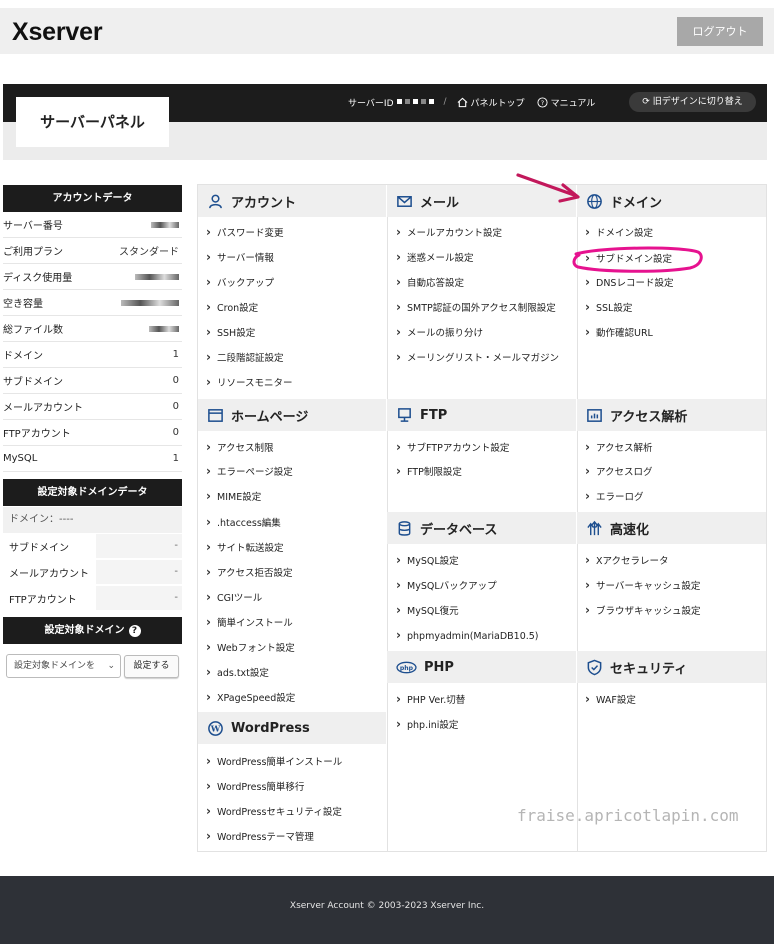 Image resolution: width=774 pixels, height=944 pixels. Describe the element at coordinates (671, 528) in the screenshot. I see `section-speed: 高速化` at that location.